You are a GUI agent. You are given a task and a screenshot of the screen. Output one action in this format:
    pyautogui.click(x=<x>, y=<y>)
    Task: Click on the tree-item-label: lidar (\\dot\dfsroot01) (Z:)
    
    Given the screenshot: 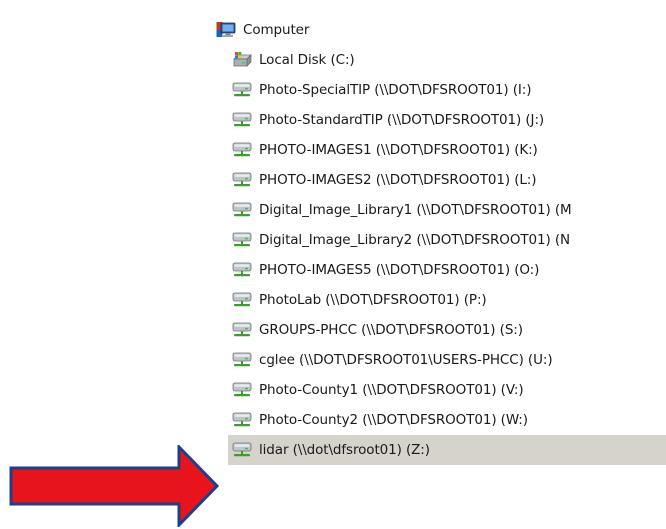 What is the action you would take?
    pyautogui.click(x=344, y=450)
    